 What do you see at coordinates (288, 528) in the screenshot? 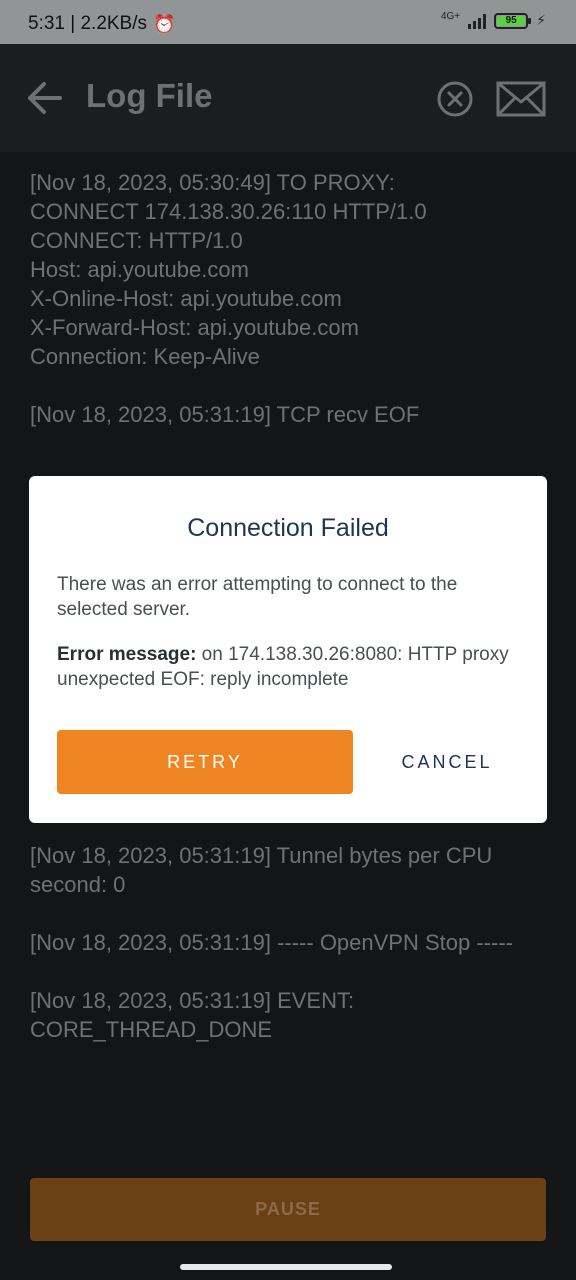
I see `dialog-title: Connection Failed` at bounding box center [288, 528].